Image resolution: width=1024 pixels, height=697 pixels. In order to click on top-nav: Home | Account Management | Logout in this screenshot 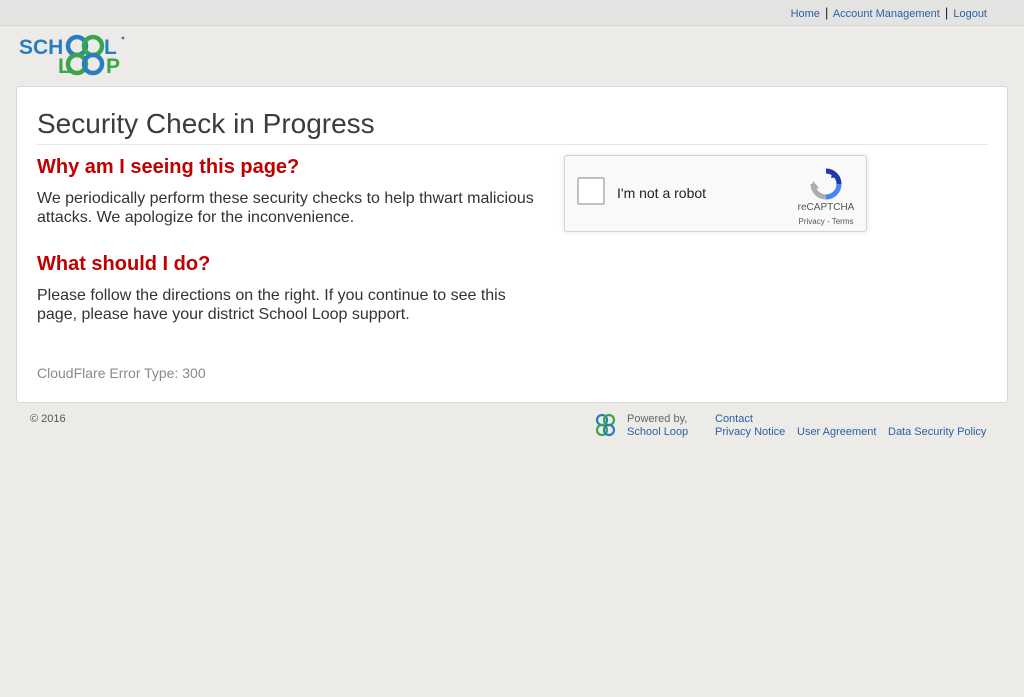, I will do `click(889, 13)`.